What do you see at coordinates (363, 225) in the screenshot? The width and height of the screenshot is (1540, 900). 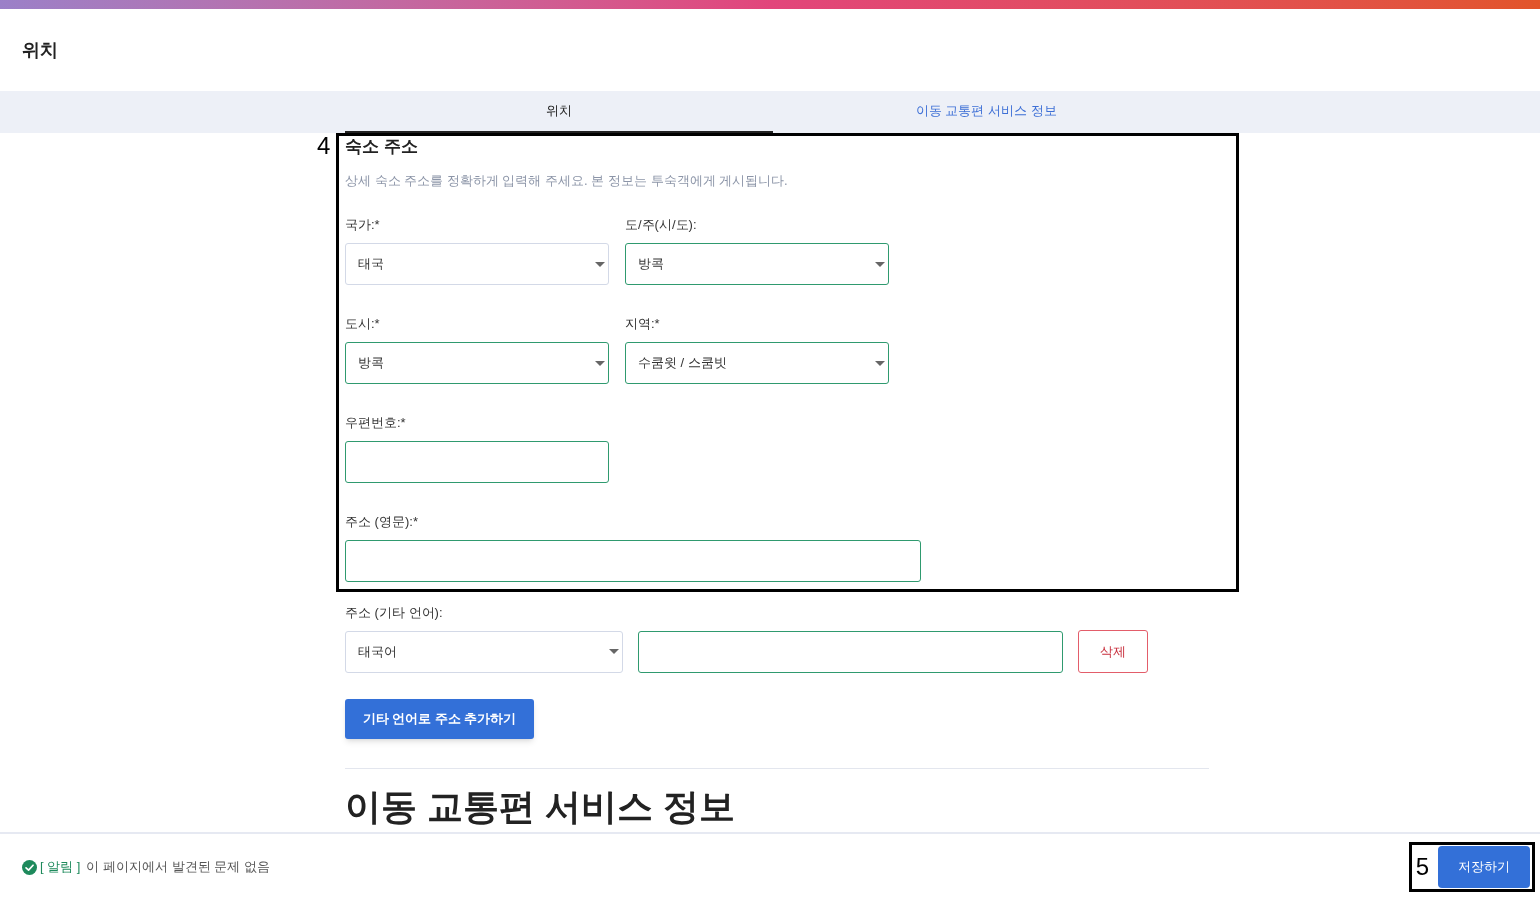 I see `field-label: 국가:*` at bounding box center [363, 225].